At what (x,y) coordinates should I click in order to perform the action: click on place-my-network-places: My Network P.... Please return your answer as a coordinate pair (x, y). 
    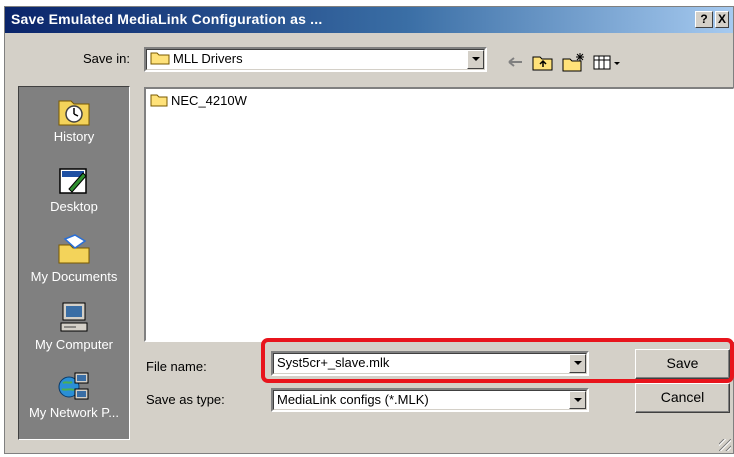
    Looking at the image, I should click on (74, 394).